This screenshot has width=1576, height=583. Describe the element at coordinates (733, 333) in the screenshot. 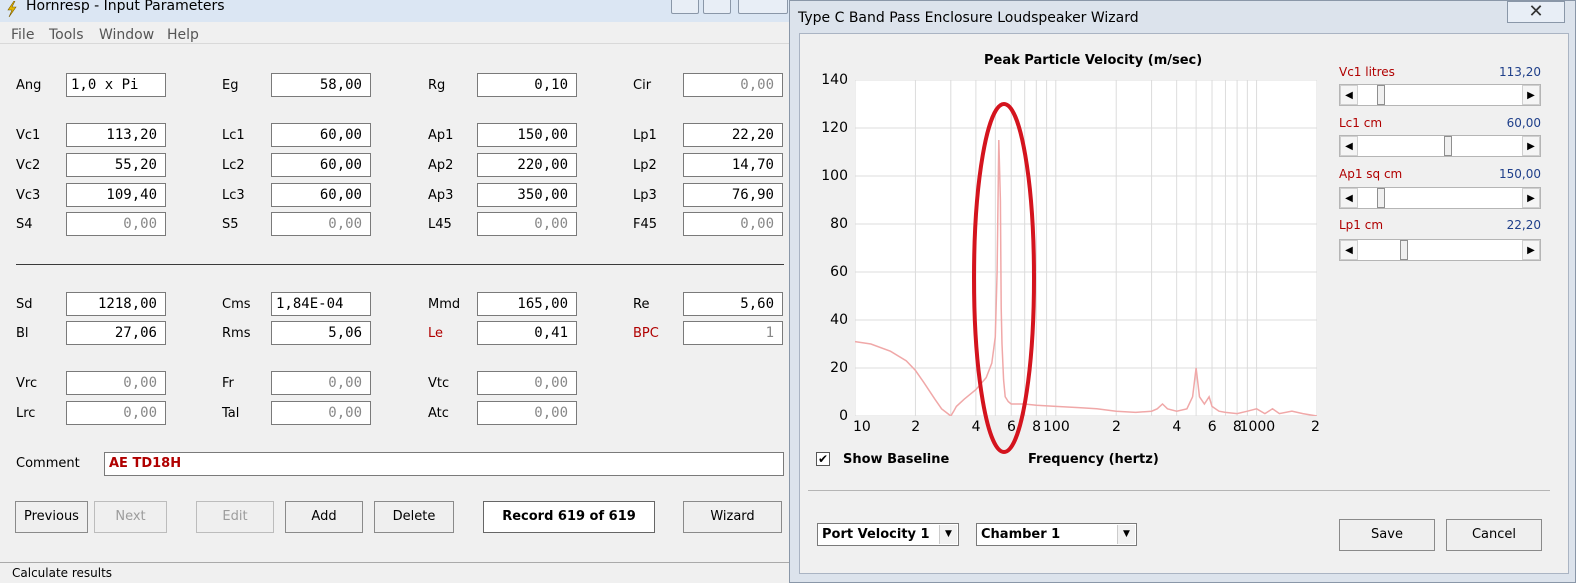

I see `param-field-bpc: 1` at that location.